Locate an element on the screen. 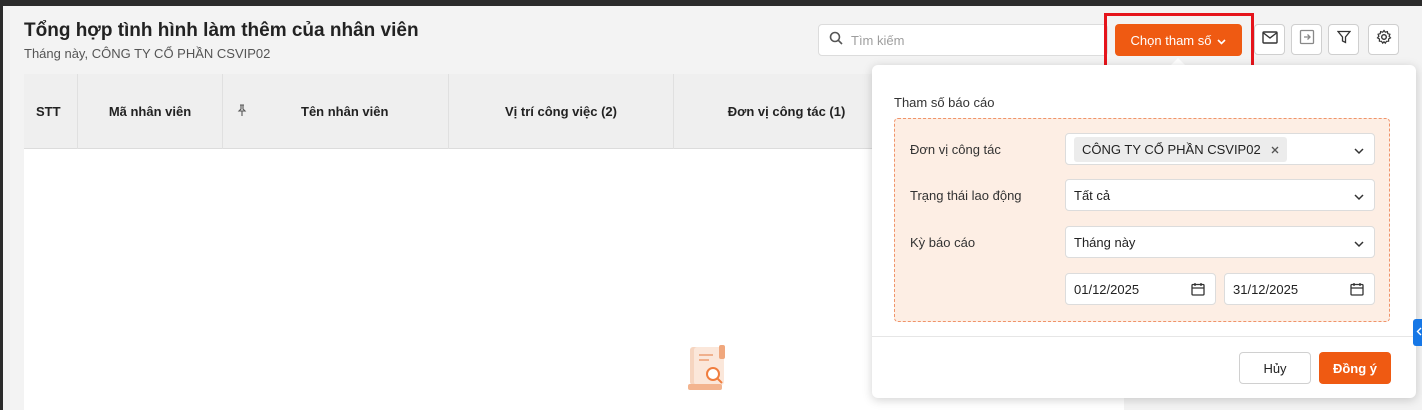 The width and height of the screenshot is (1422, 410). export-icon is located at coordinates (1307, 39).